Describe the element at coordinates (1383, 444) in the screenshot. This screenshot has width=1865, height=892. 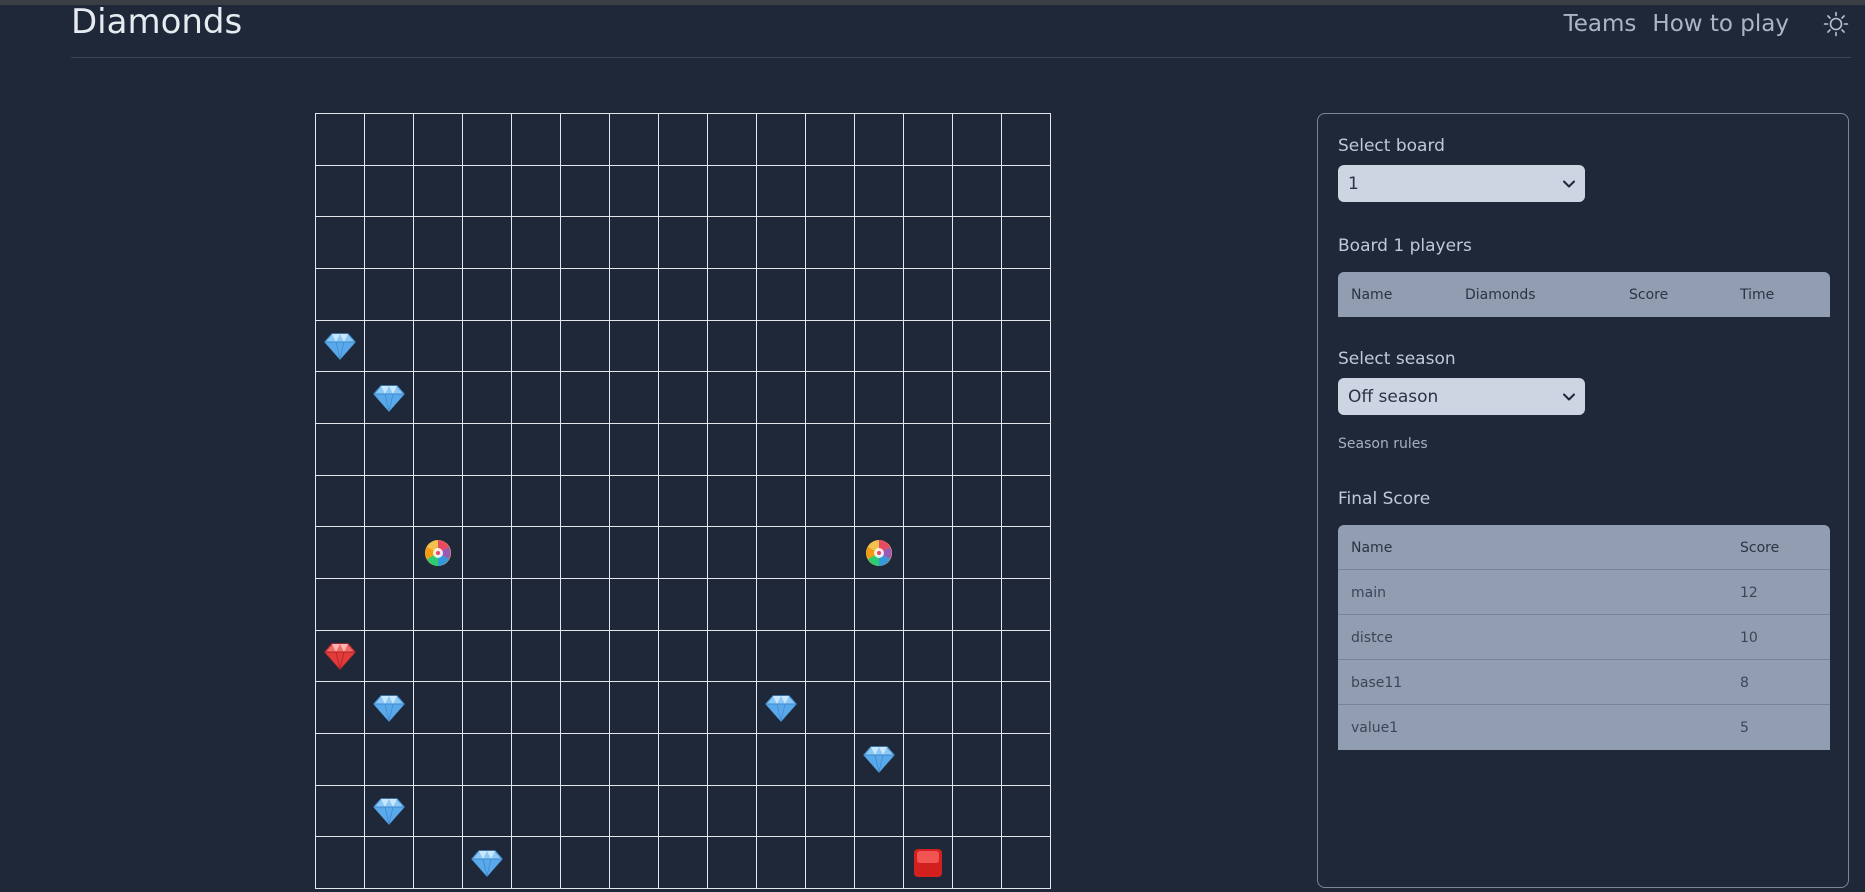
I see `season-rules-link: Season rules` at that location.